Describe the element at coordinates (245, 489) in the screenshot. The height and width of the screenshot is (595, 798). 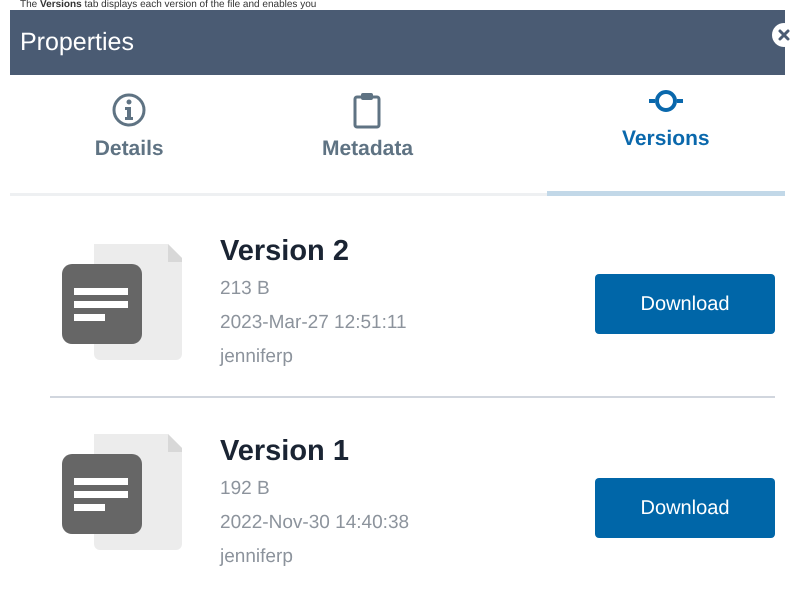
I see `file-size: 192 B` at that location.